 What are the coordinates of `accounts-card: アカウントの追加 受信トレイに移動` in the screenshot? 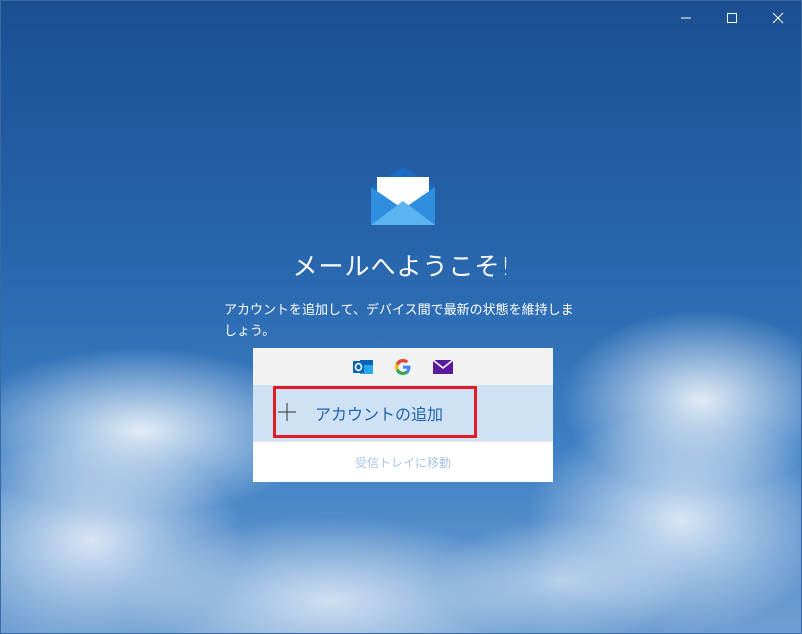 It's located at (403, 415).